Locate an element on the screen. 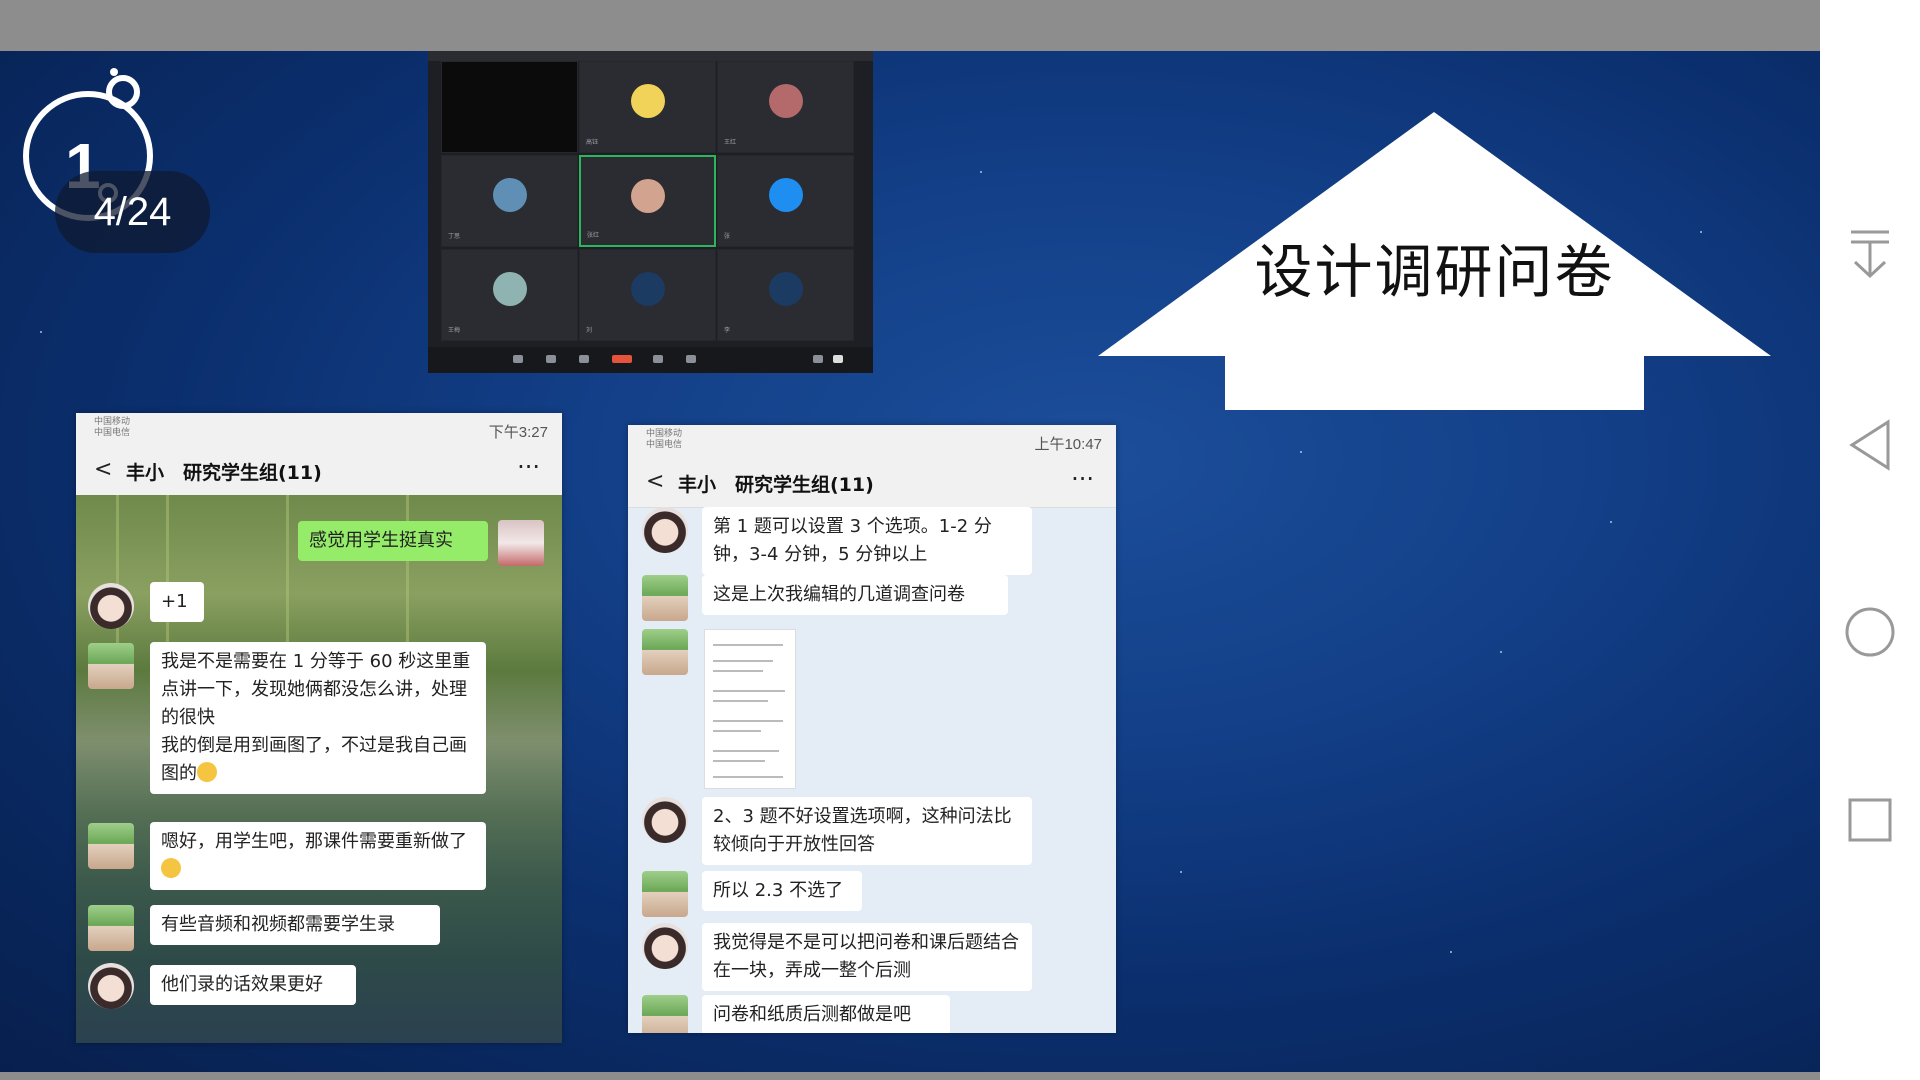  status-bar: 中国移动 中国电信 下午3:27 is located at coordinates (319, 429).